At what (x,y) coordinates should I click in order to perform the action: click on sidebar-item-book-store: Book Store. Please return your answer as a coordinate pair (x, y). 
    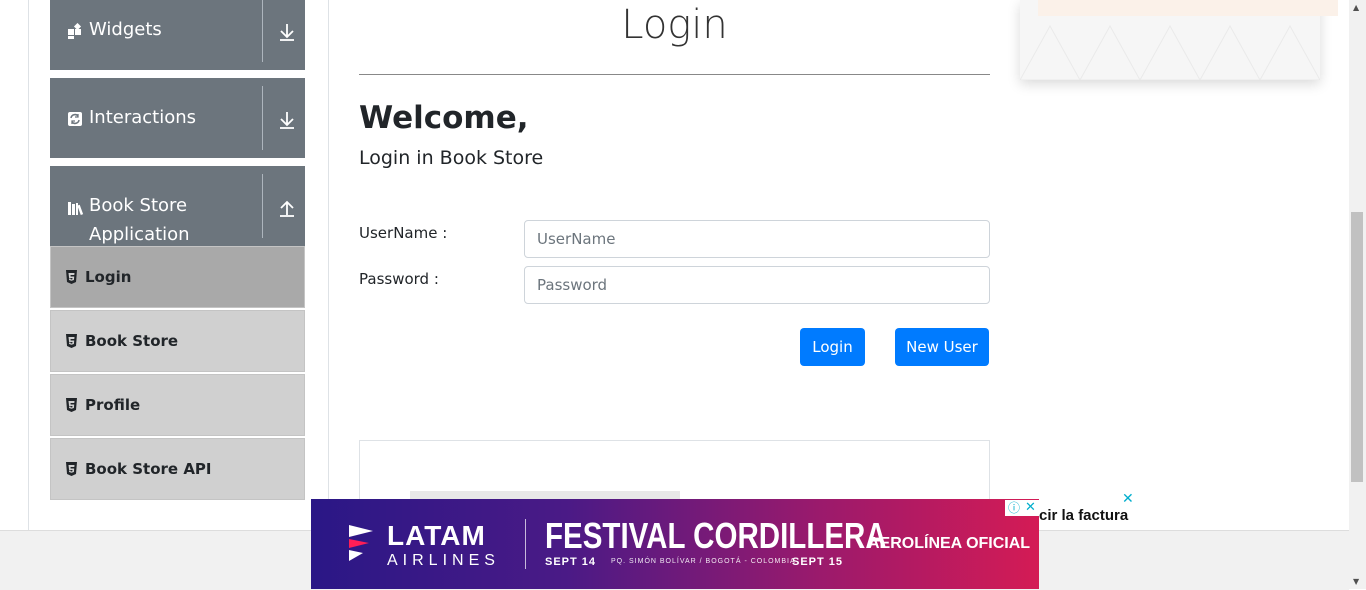
    Looking at the image, I should click on (177, 341).